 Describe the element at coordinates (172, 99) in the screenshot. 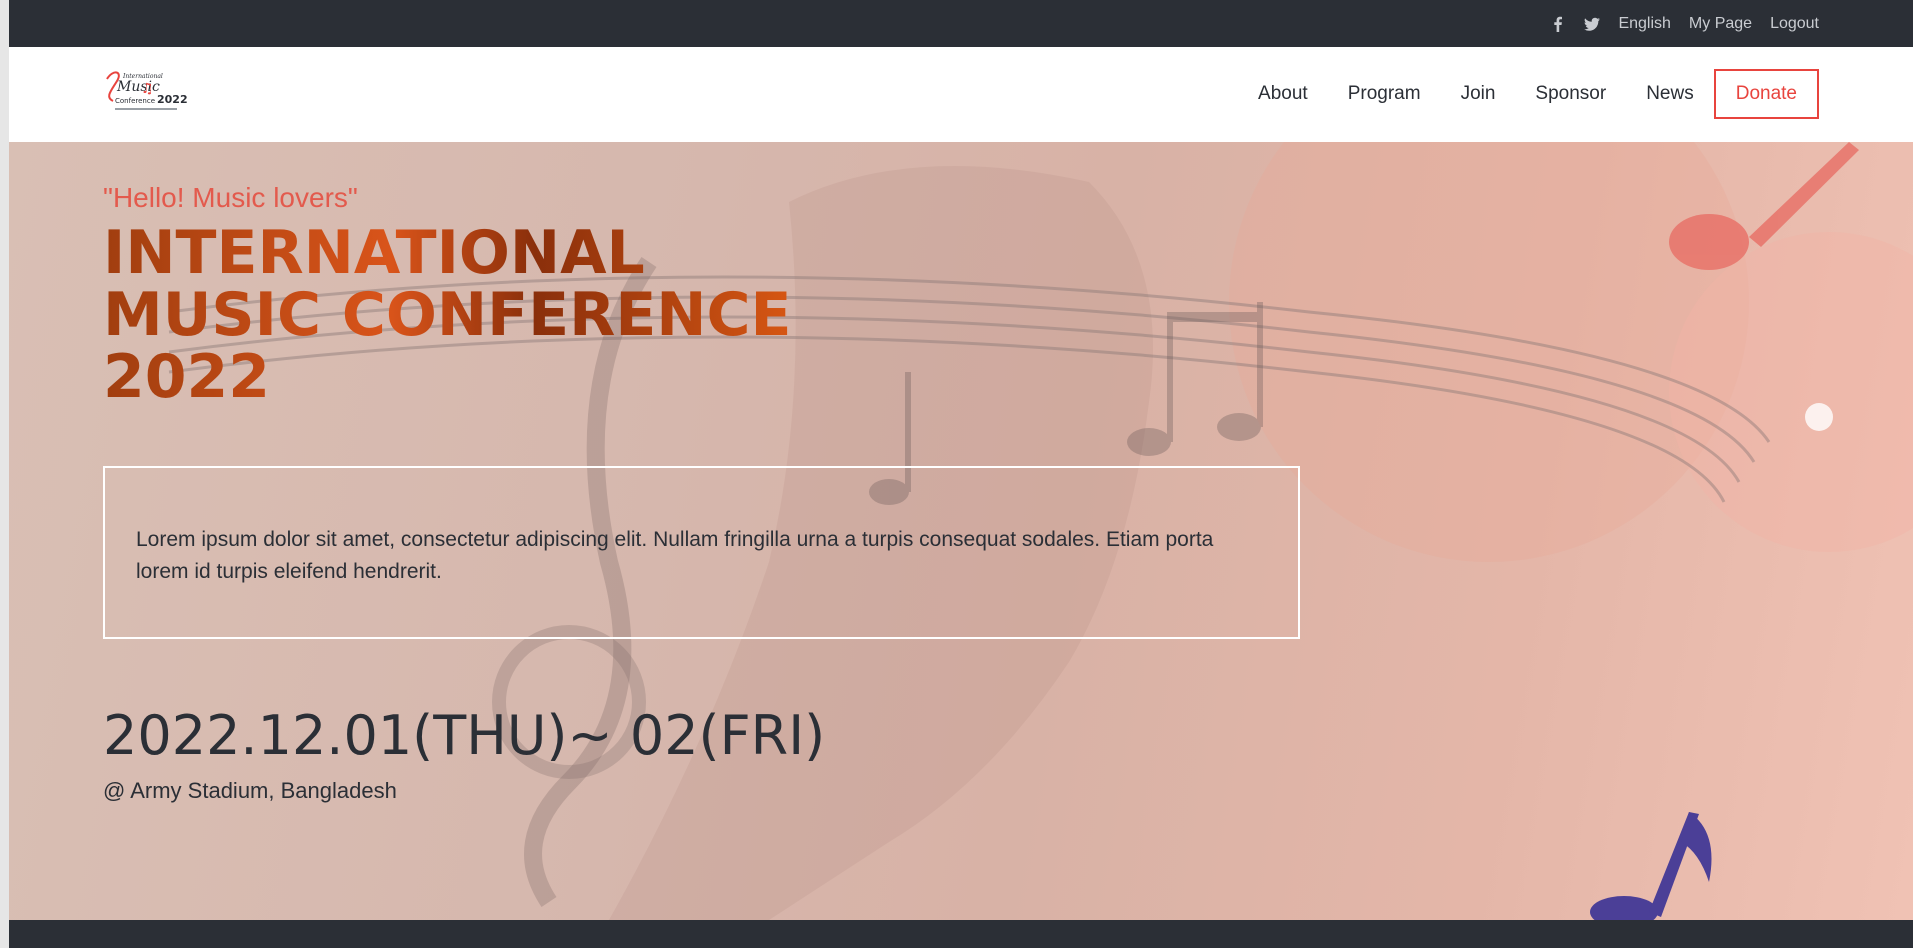

I see `logo-year: 2022` at that location.